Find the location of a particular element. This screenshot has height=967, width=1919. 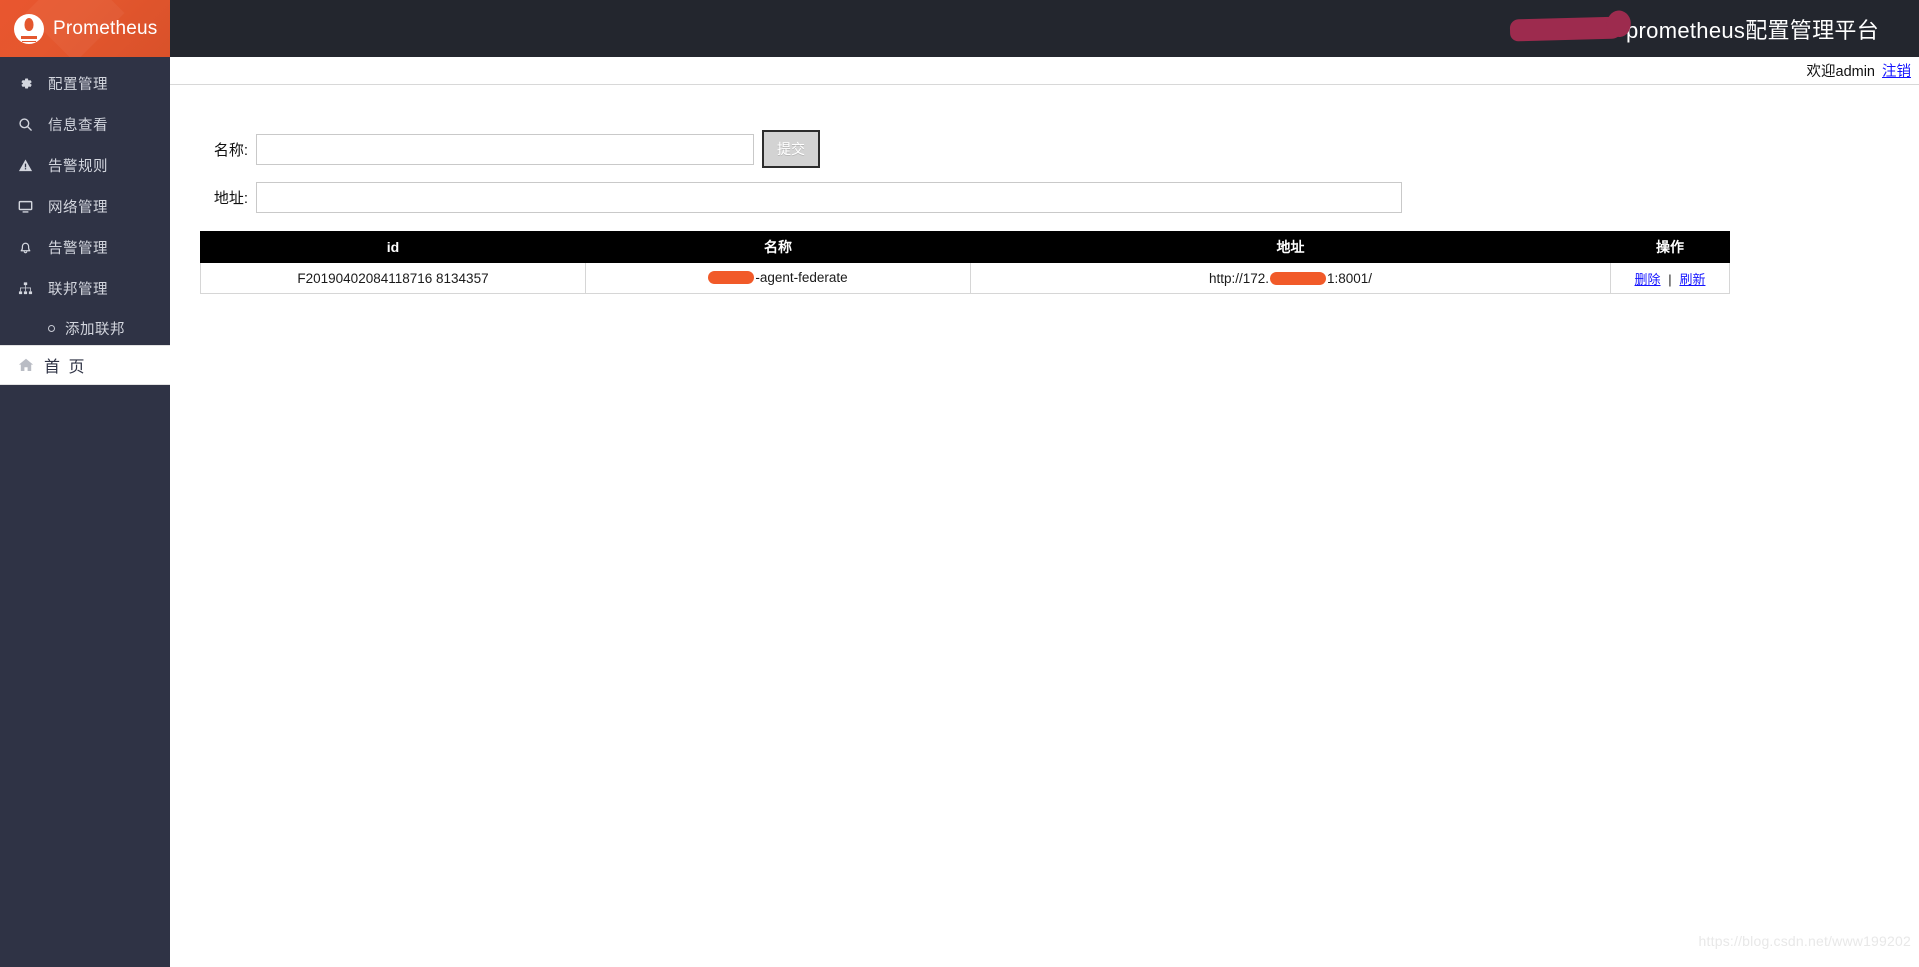

cell-actions: 删除 | 刷新 is located at coordinates (1670, 278).